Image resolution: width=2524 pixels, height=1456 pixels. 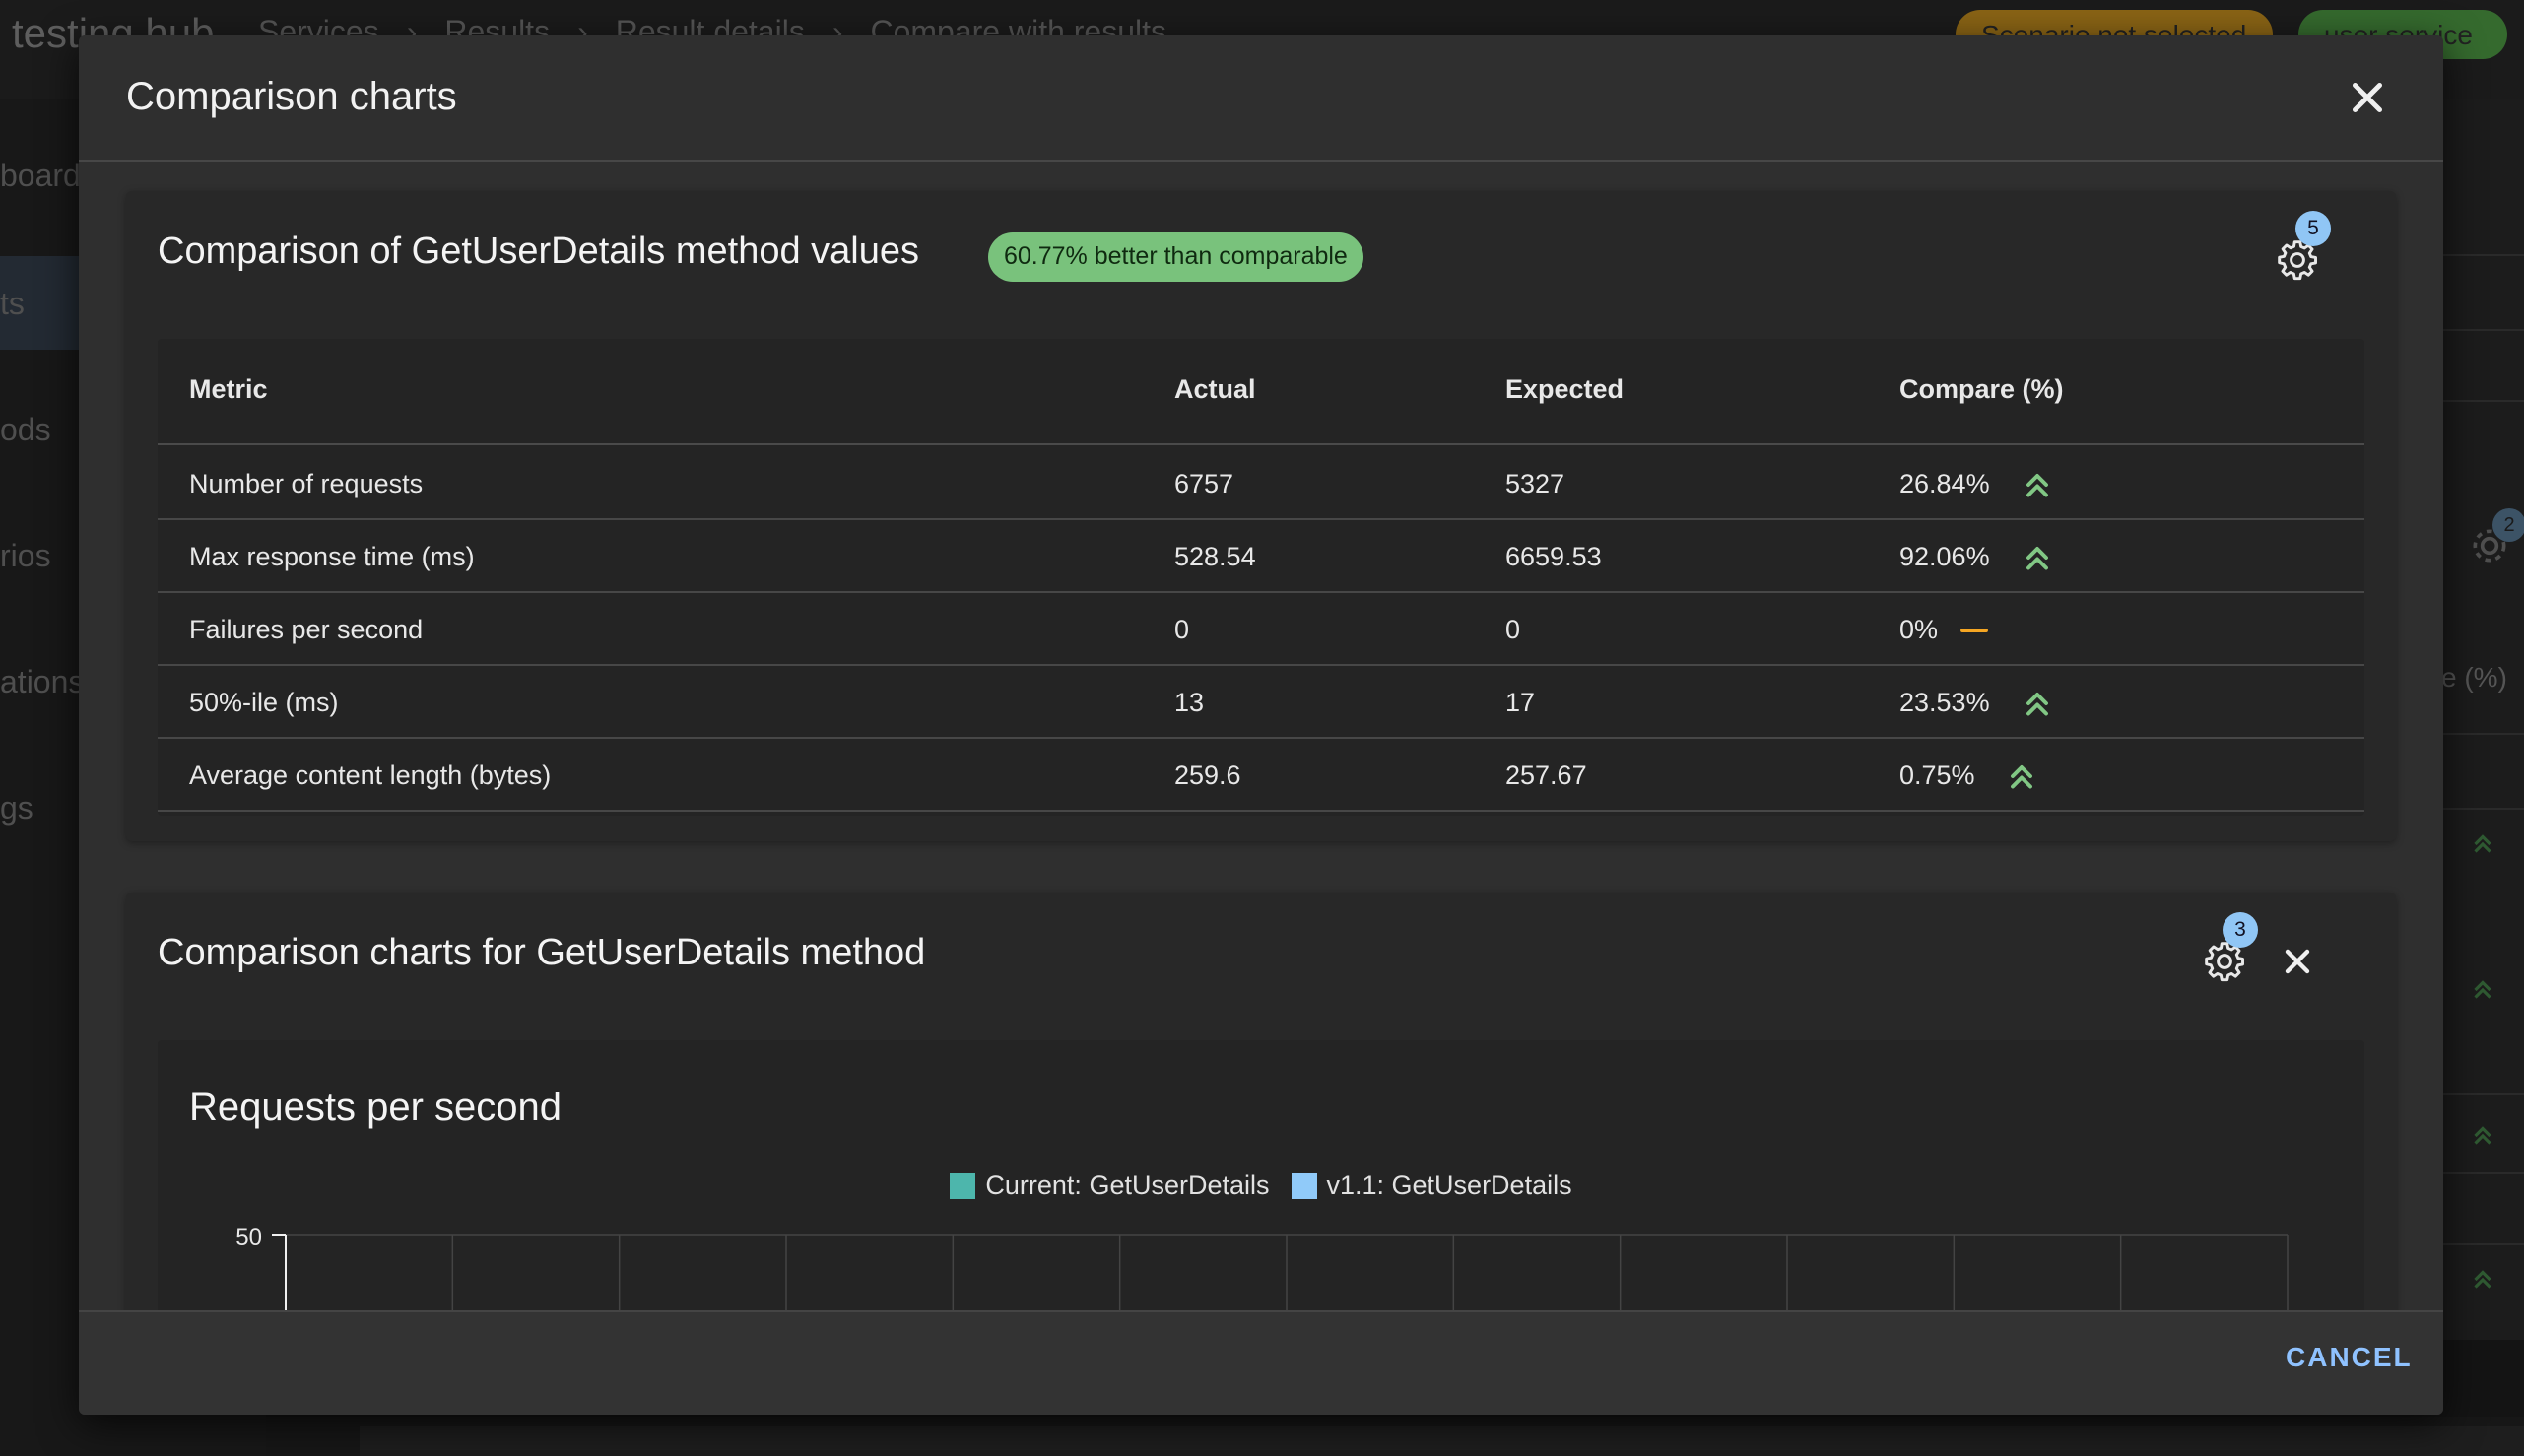 What do you see at coordinates (1520, 702) in the screenshot?
I see `expected-value: 17` at bounding box center [1520, 702].